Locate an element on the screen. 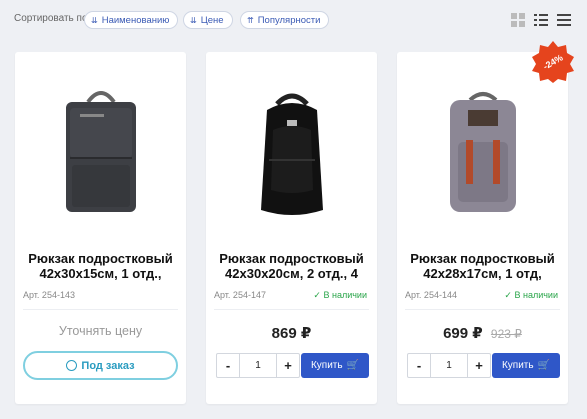  sort-by-price-button: ⇊ Цене is located at coordinates (208, 20).